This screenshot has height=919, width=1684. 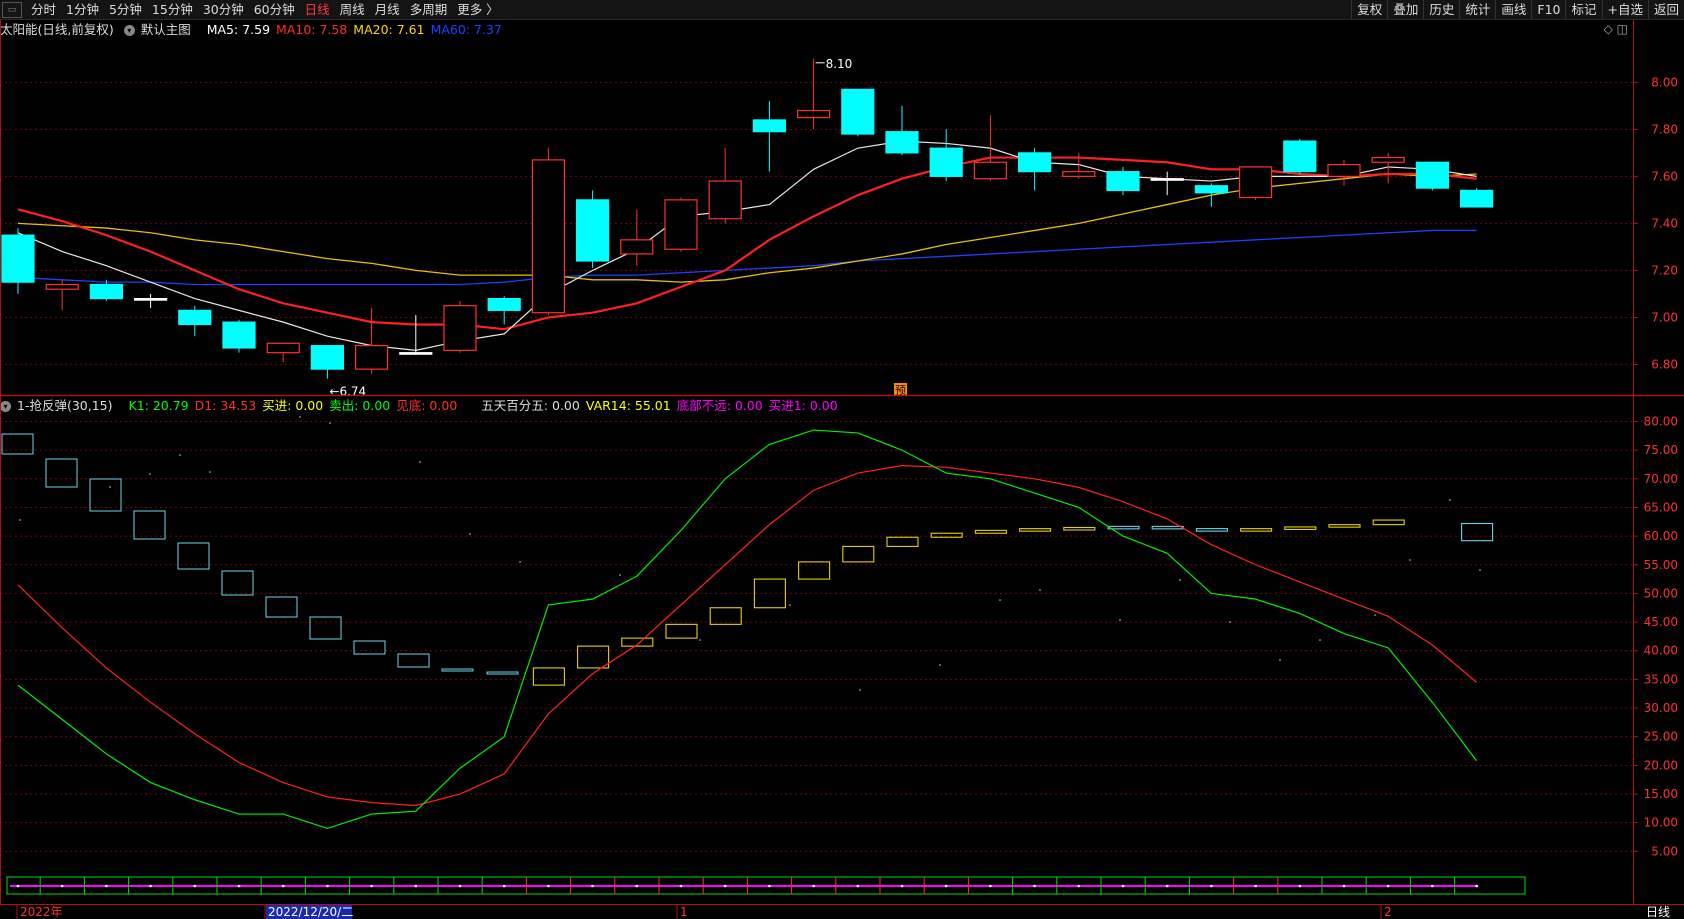 I want to click on period-tab-3: 15分钟, so click(x=172, y=9).